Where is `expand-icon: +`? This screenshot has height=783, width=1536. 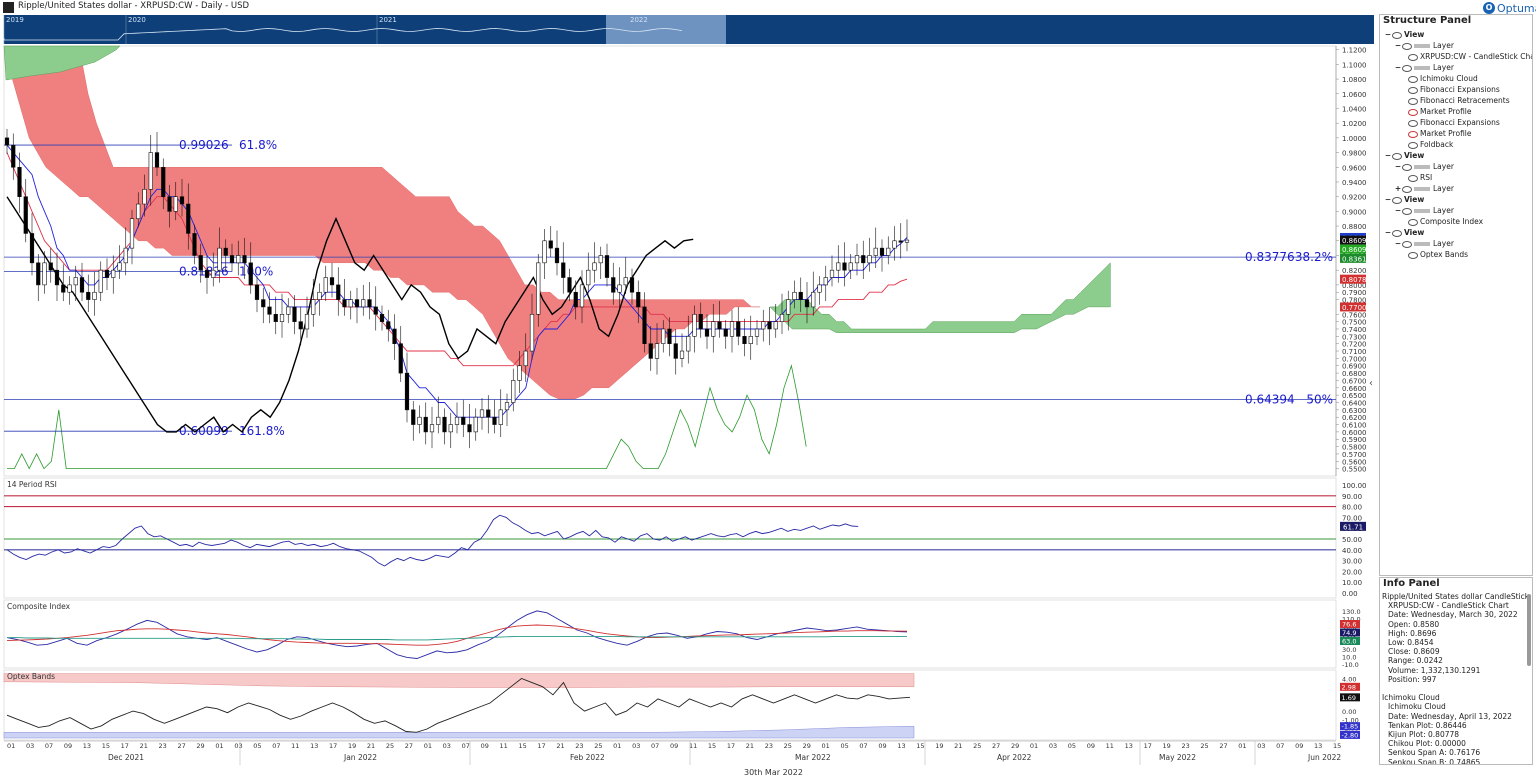
expand-icon: + is located at coordinates (1398, 188).